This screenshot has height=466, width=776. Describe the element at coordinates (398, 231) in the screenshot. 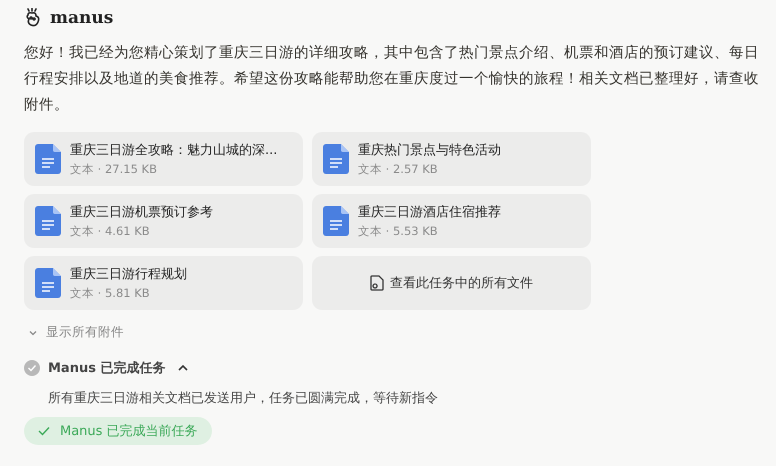

I see `file-meta: 文本 · 5.53 KB` at that location.